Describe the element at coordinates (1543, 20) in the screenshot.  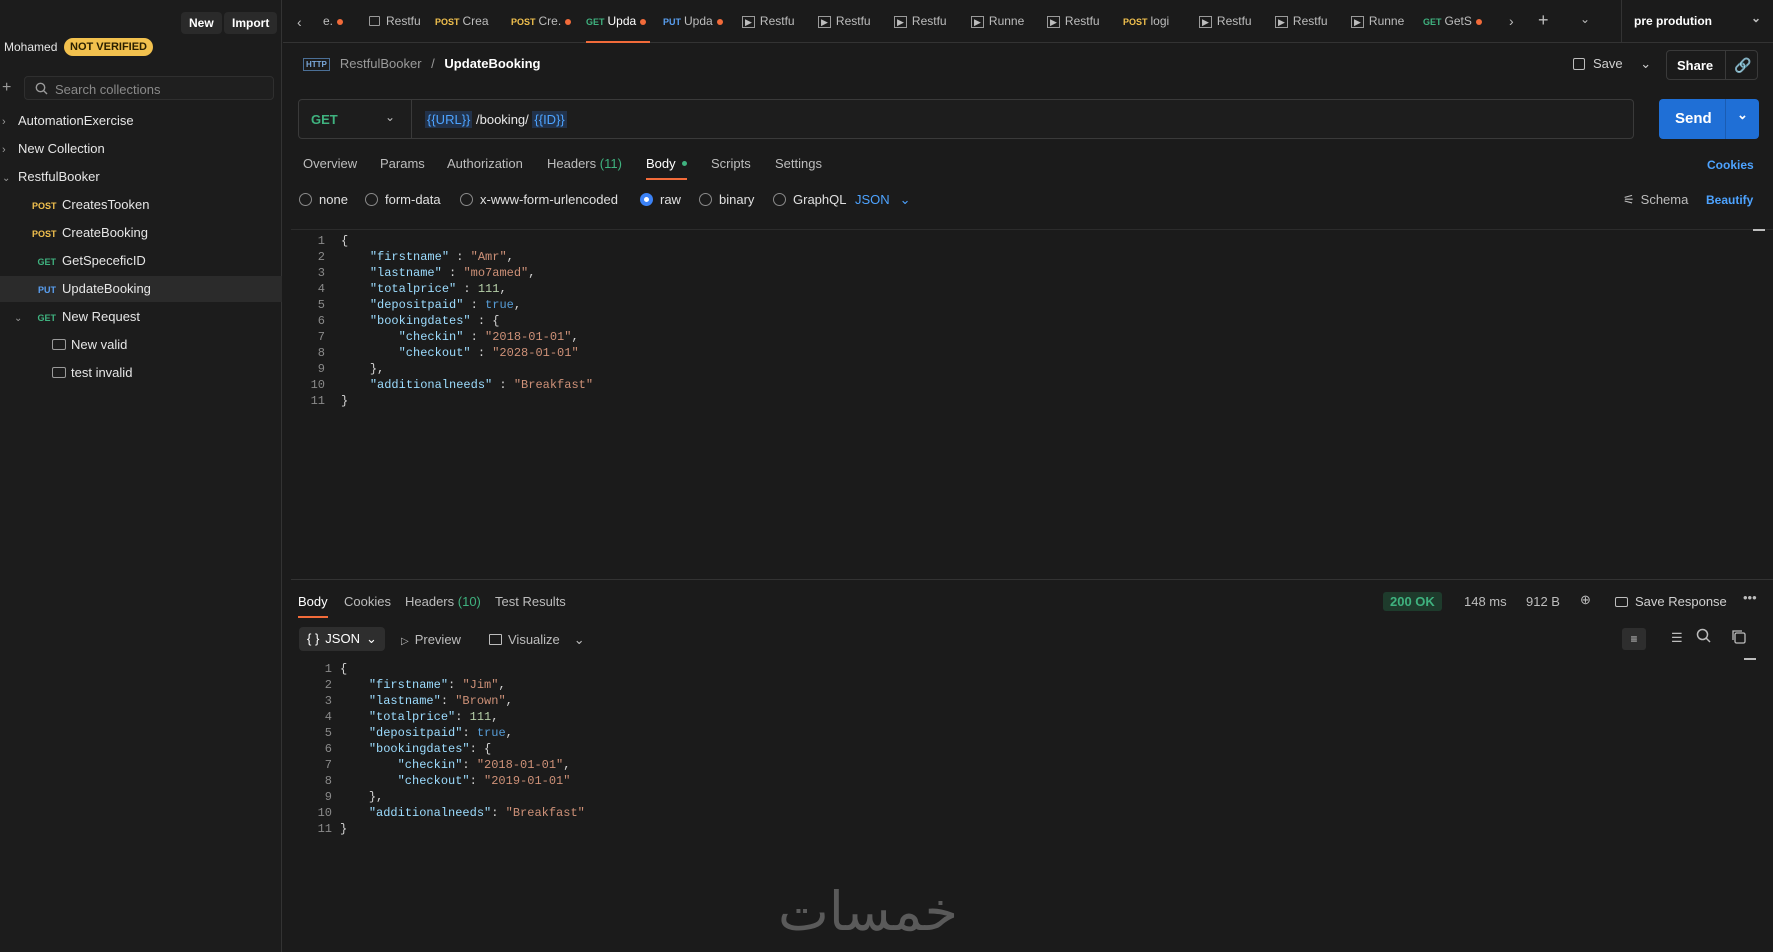
I see `add-tab-icon: +` at that location.